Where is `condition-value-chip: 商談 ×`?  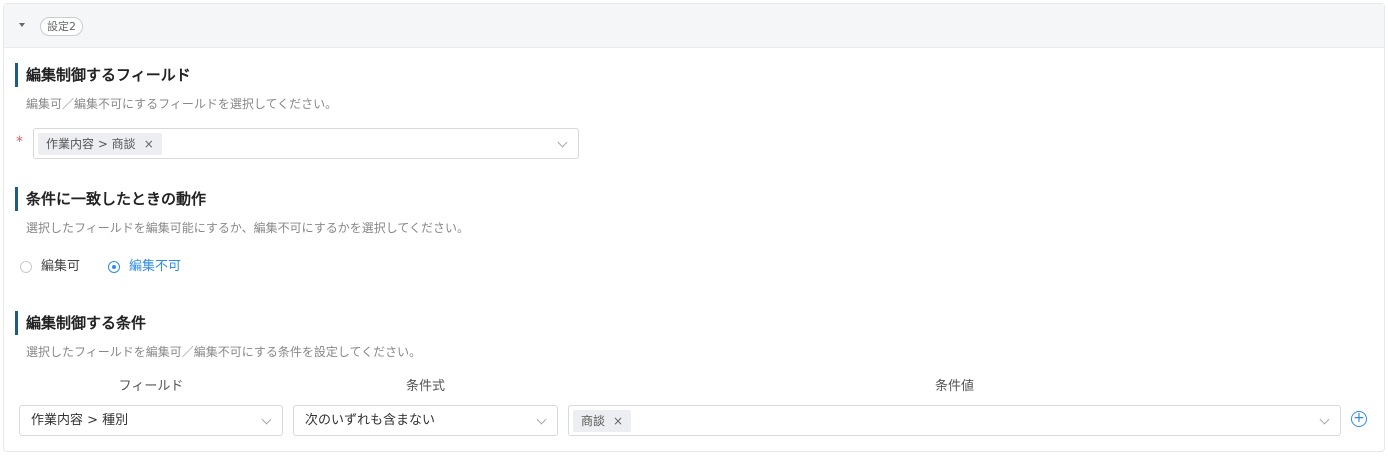
condition-value-chip: 商談 × is located at coordinates (602, 421).